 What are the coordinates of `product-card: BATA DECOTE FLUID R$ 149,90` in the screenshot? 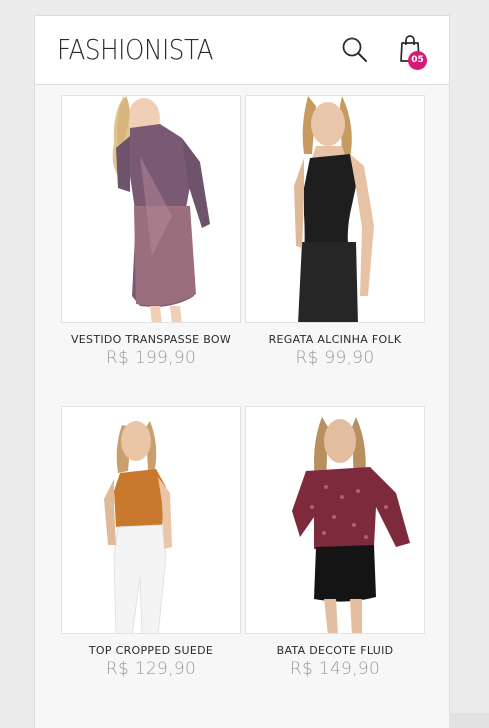 It's located at (335, 542).